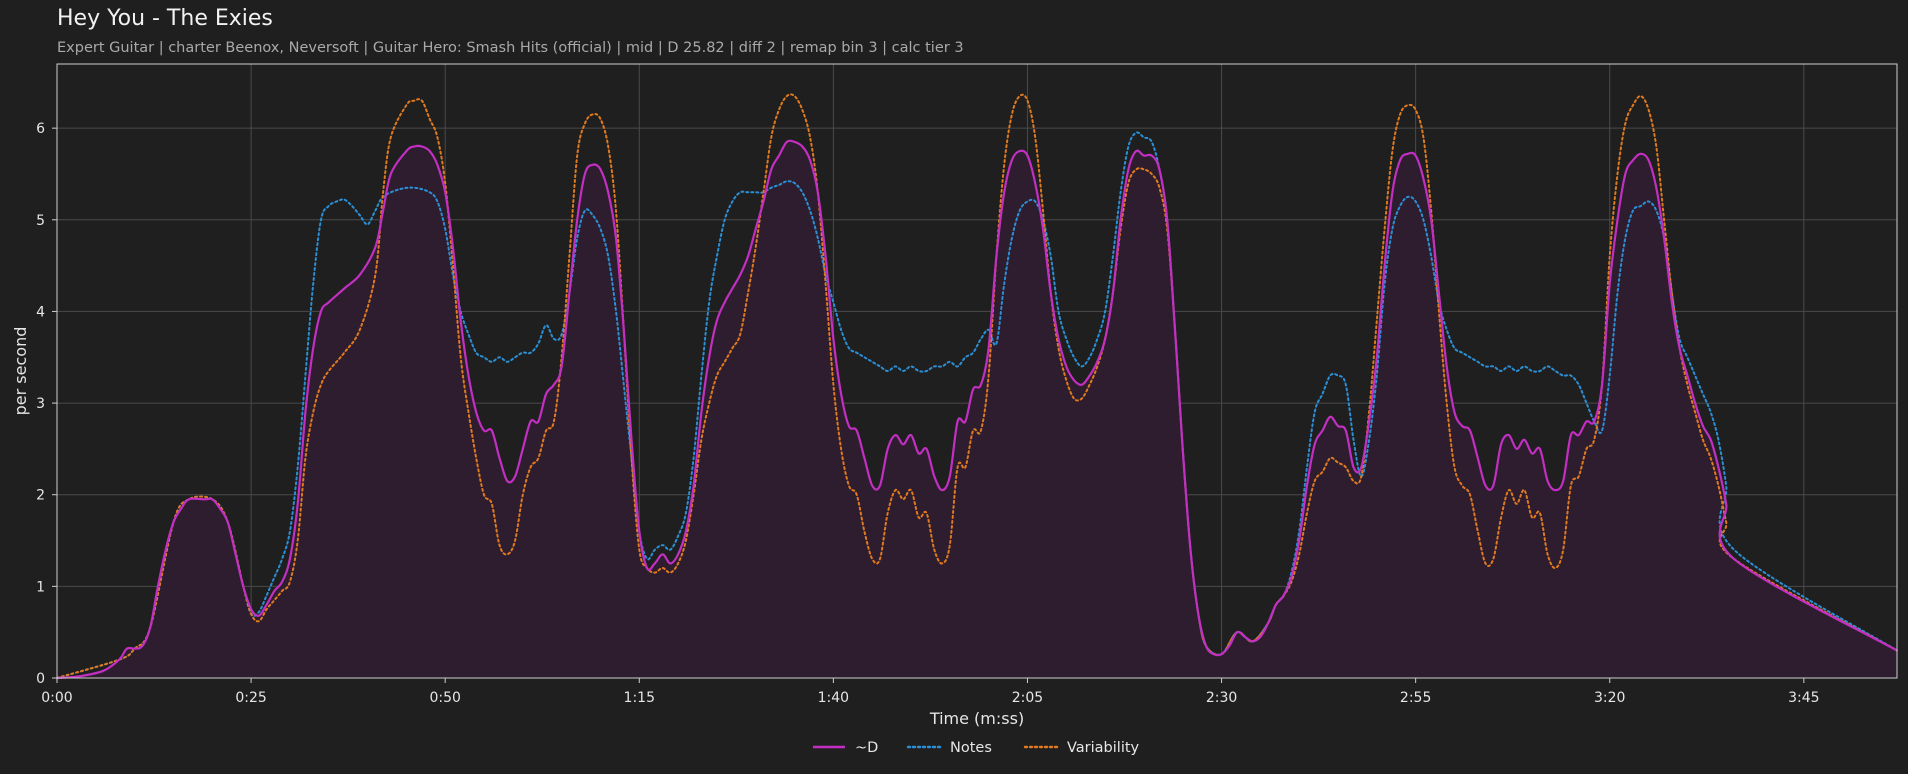  What do you see at coordinates (40, 312) in the screenshot?
I see `y-tick-label: 4` at bounding box center [40, 312].